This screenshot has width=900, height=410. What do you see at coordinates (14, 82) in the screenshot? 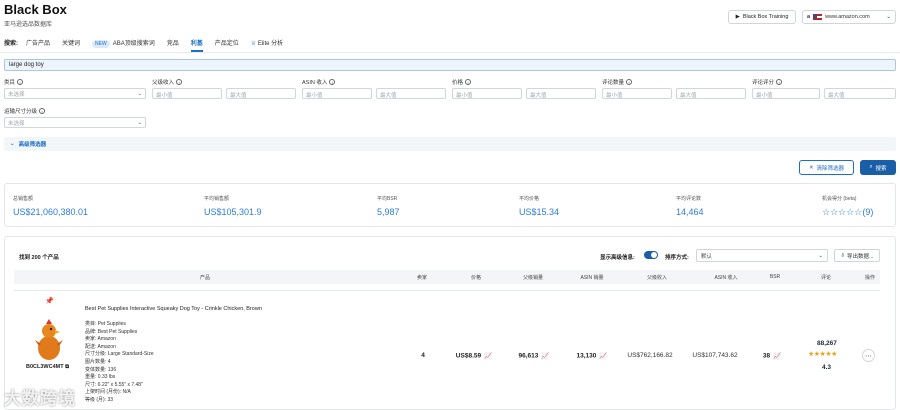
I see `category-label: 类目 i` at bounding box center [14, 82].